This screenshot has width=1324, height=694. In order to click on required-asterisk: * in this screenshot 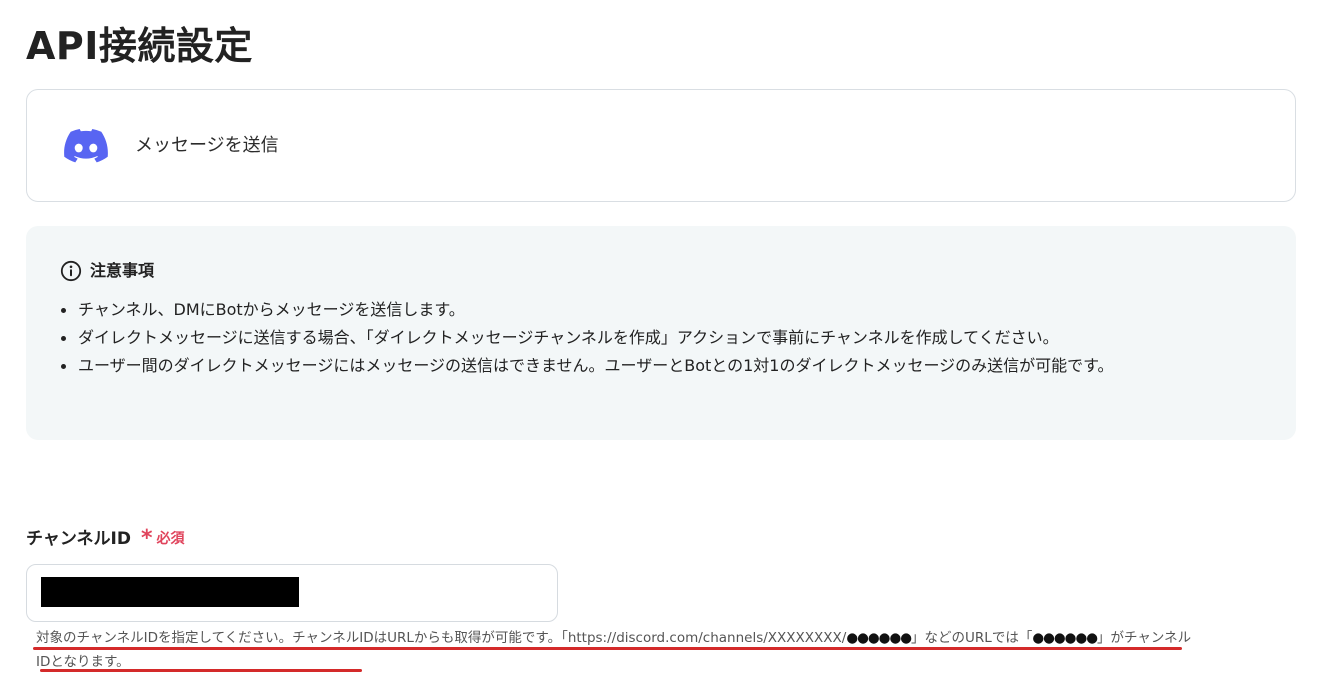, I will do `click(146, 538)`.